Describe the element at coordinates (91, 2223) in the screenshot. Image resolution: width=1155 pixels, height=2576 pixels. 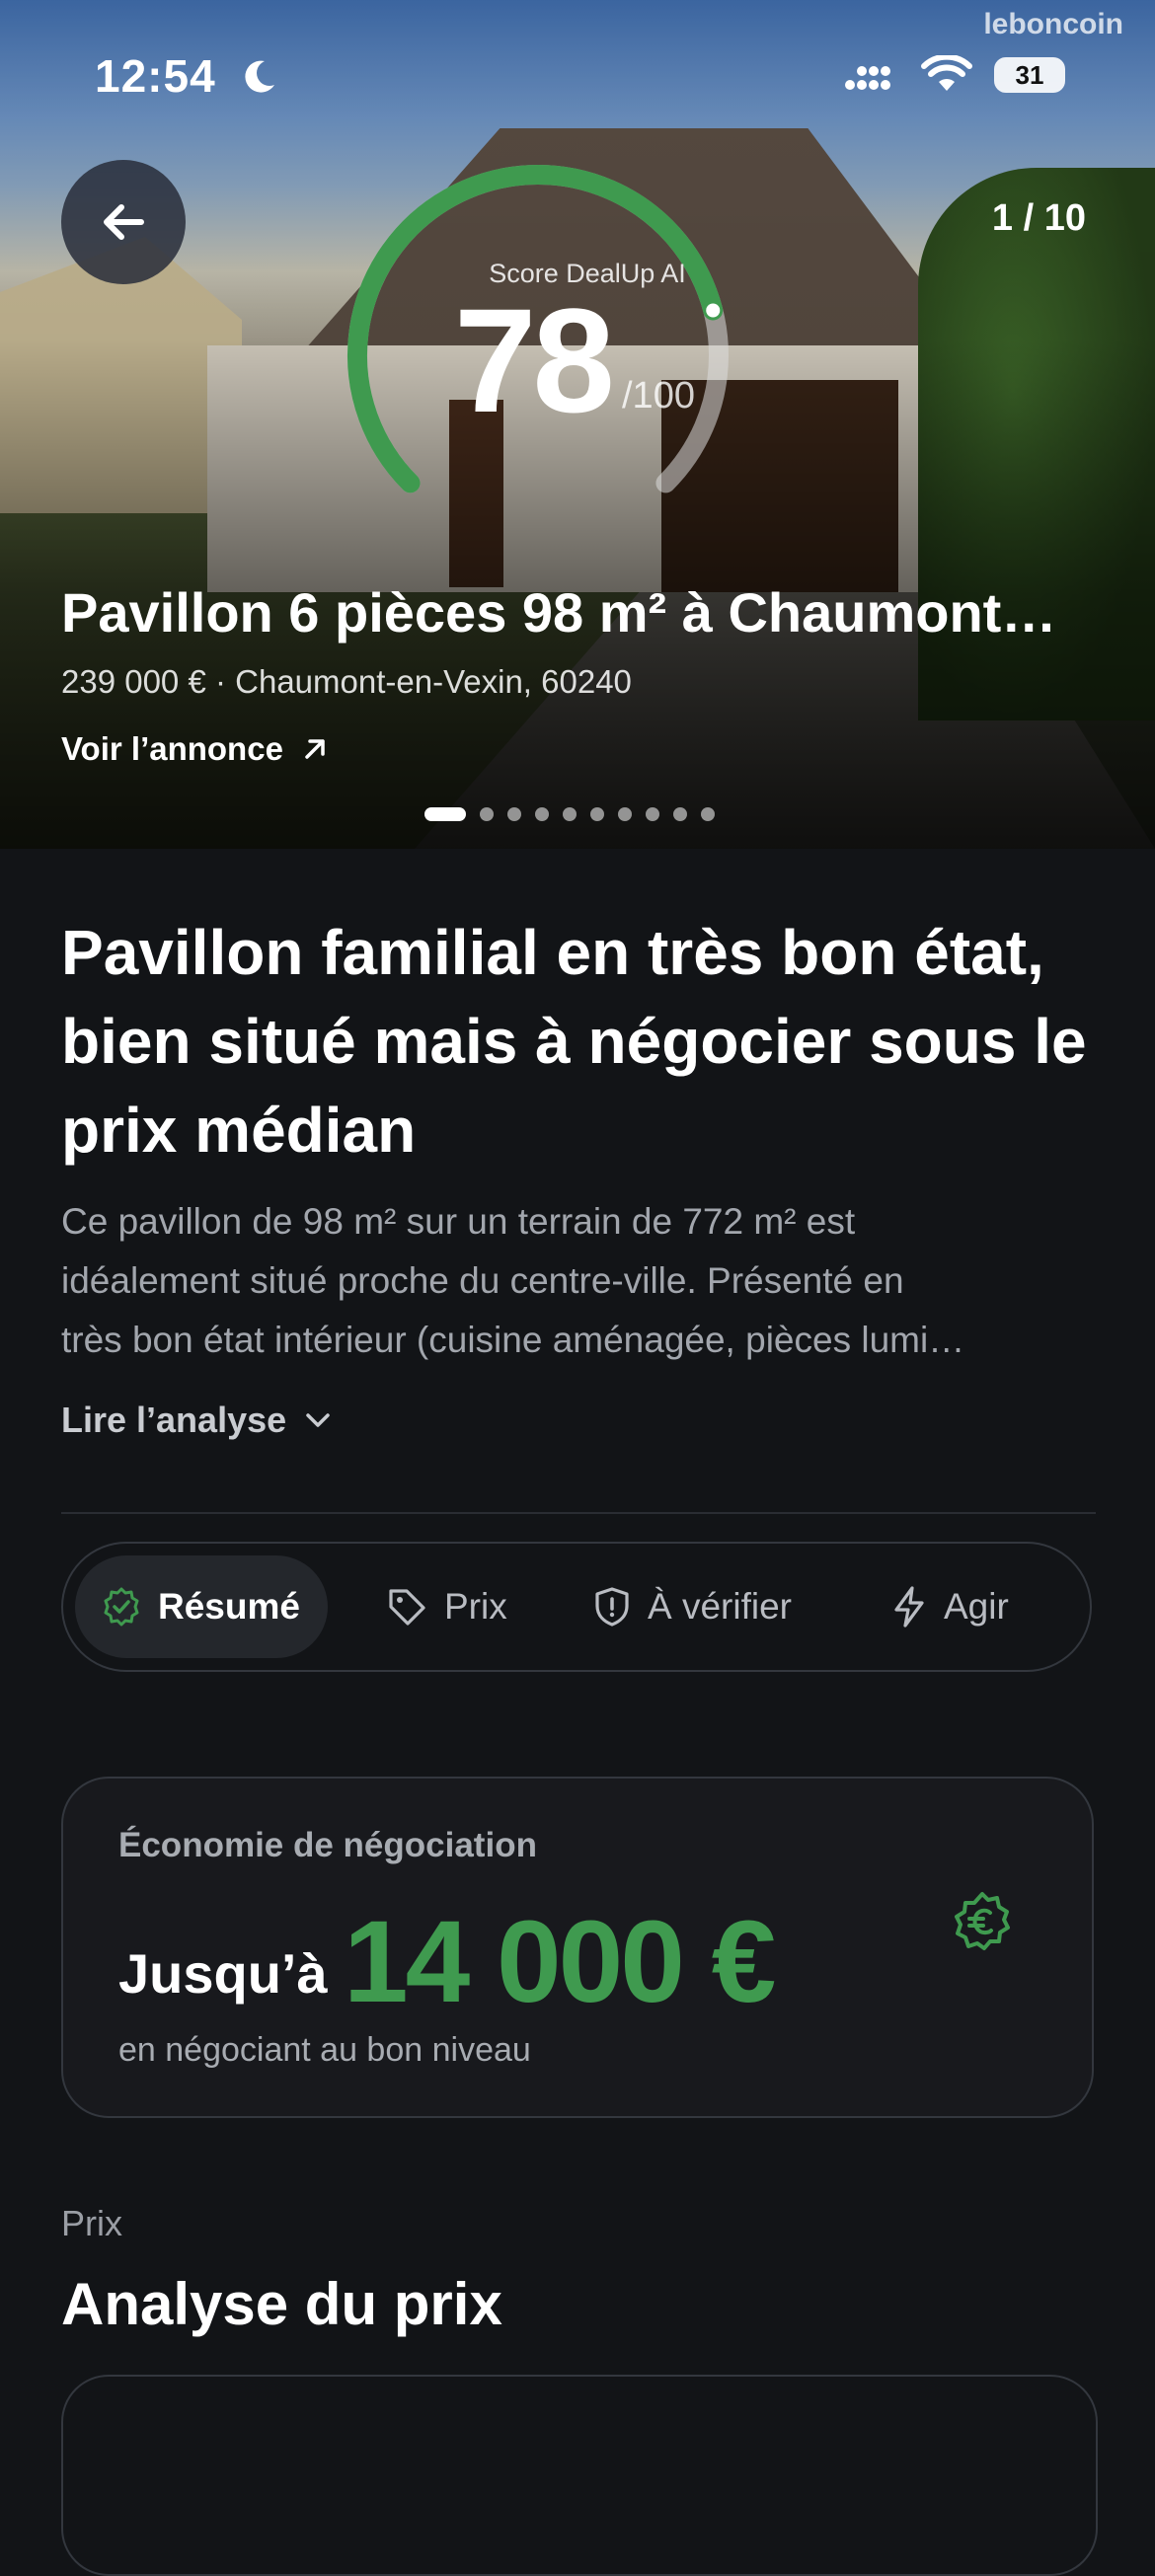
I see `section-eyebrow: Prix` at that location.